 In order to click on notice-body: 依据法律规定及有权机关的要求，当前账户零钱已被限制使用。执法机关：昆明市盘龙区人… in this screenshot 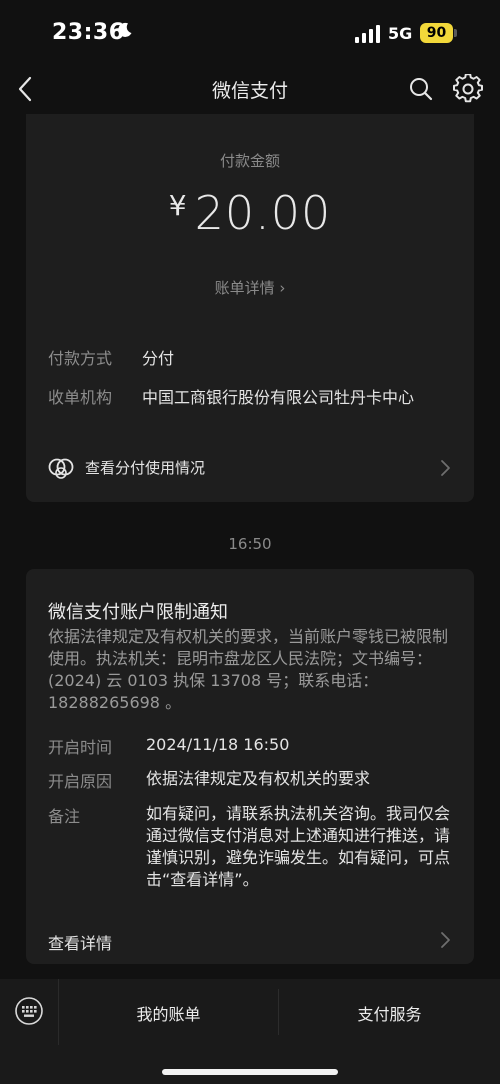, I will do `click(248, 669)`.